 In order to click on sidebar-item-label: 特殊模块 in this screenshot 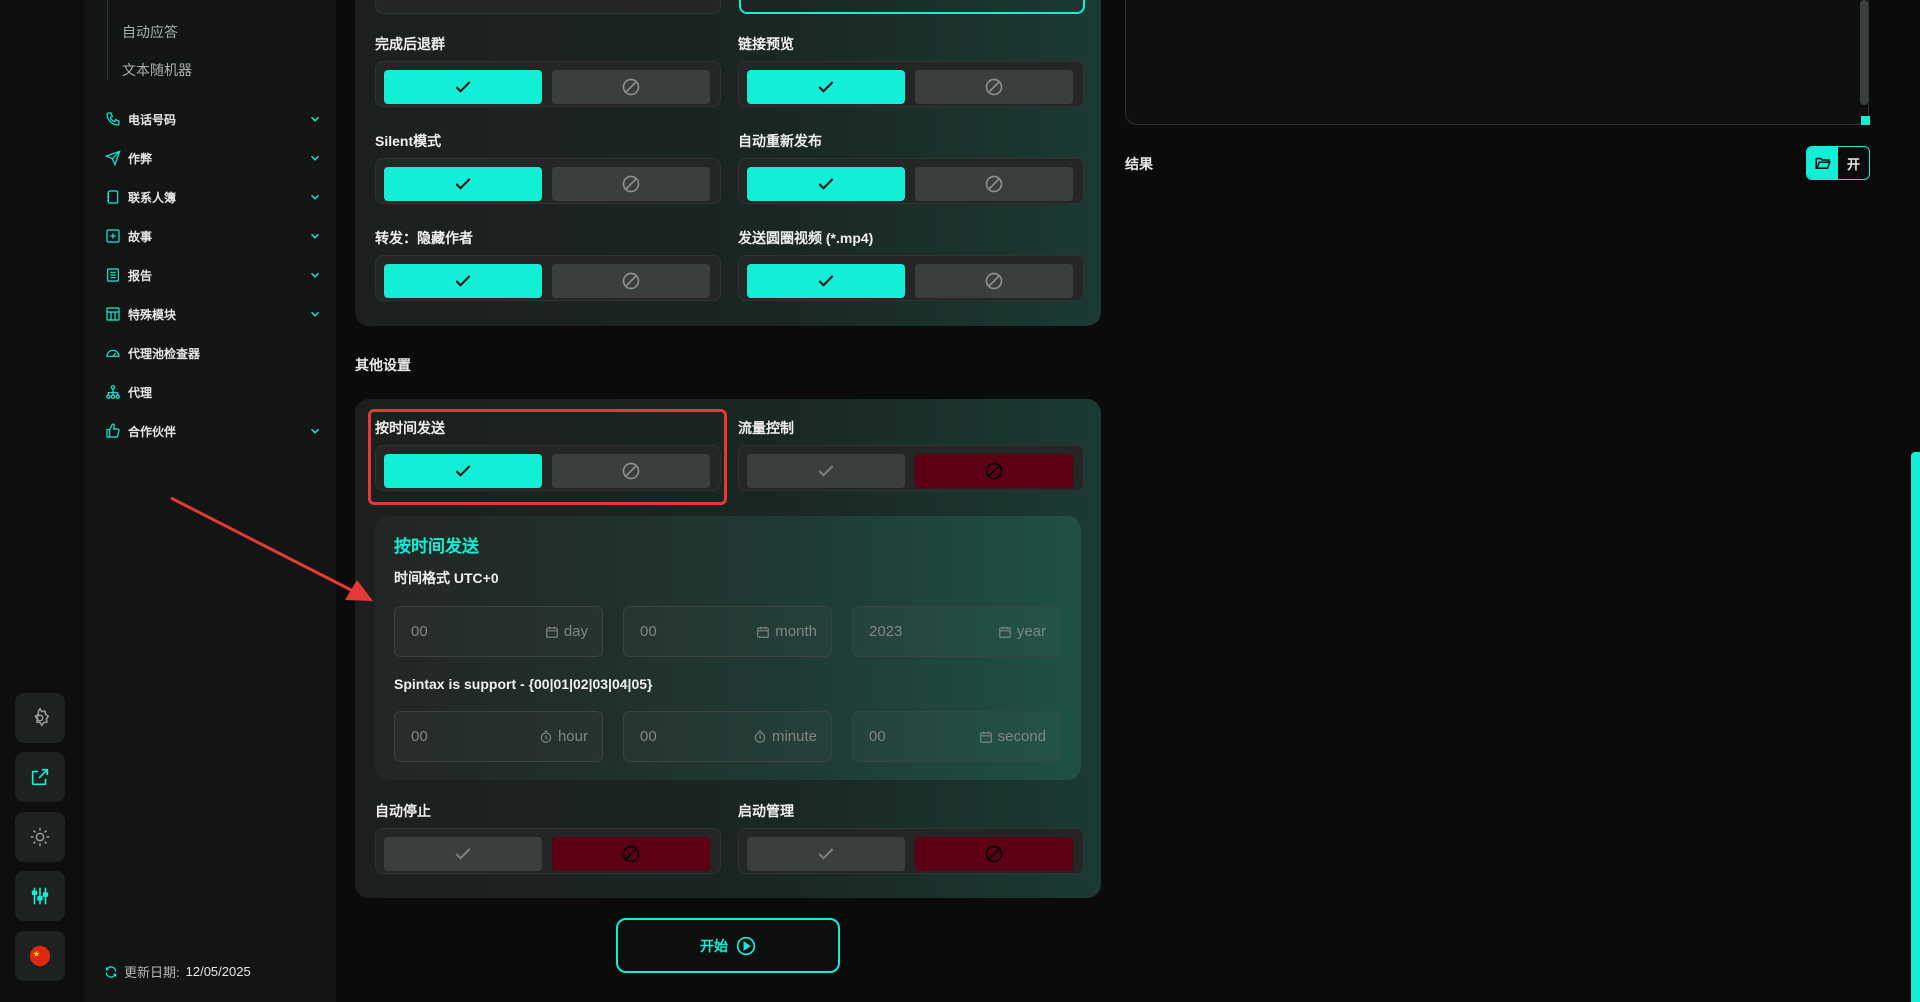, I will do `click(152, 314)`.